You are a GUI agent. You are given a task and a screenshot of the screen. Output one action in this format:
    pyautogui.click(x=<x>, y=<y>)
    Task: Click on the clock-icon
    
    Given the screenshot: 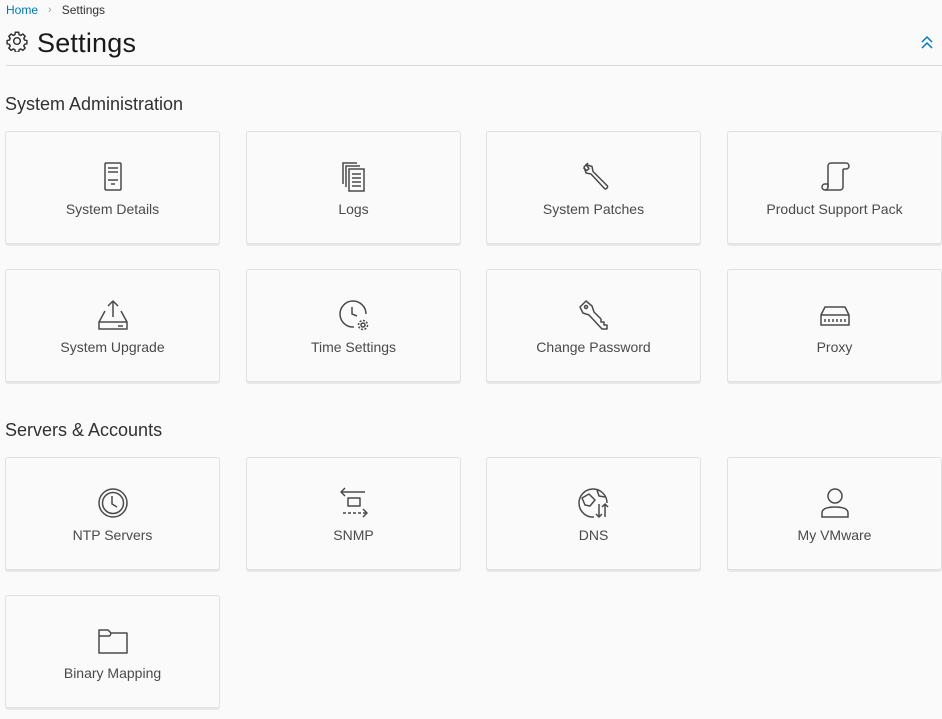 What is the action you would take?
    pyautogui.click(x=113, y=503)
    